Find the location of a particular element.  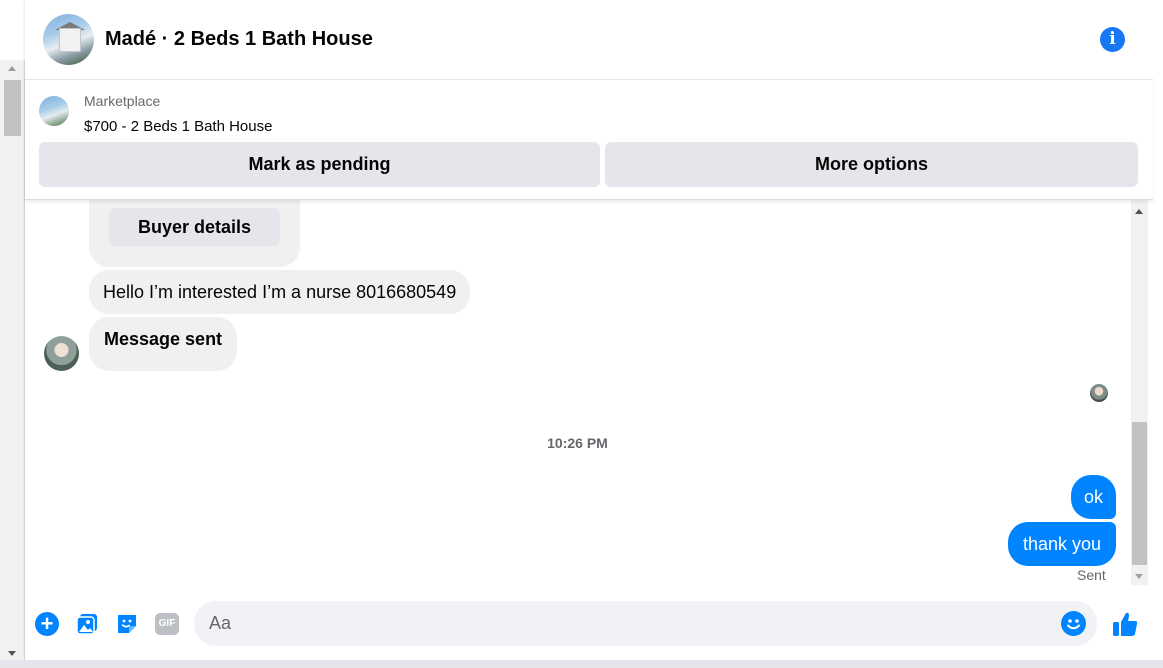

house-shape is located at coordinates (70, 40).